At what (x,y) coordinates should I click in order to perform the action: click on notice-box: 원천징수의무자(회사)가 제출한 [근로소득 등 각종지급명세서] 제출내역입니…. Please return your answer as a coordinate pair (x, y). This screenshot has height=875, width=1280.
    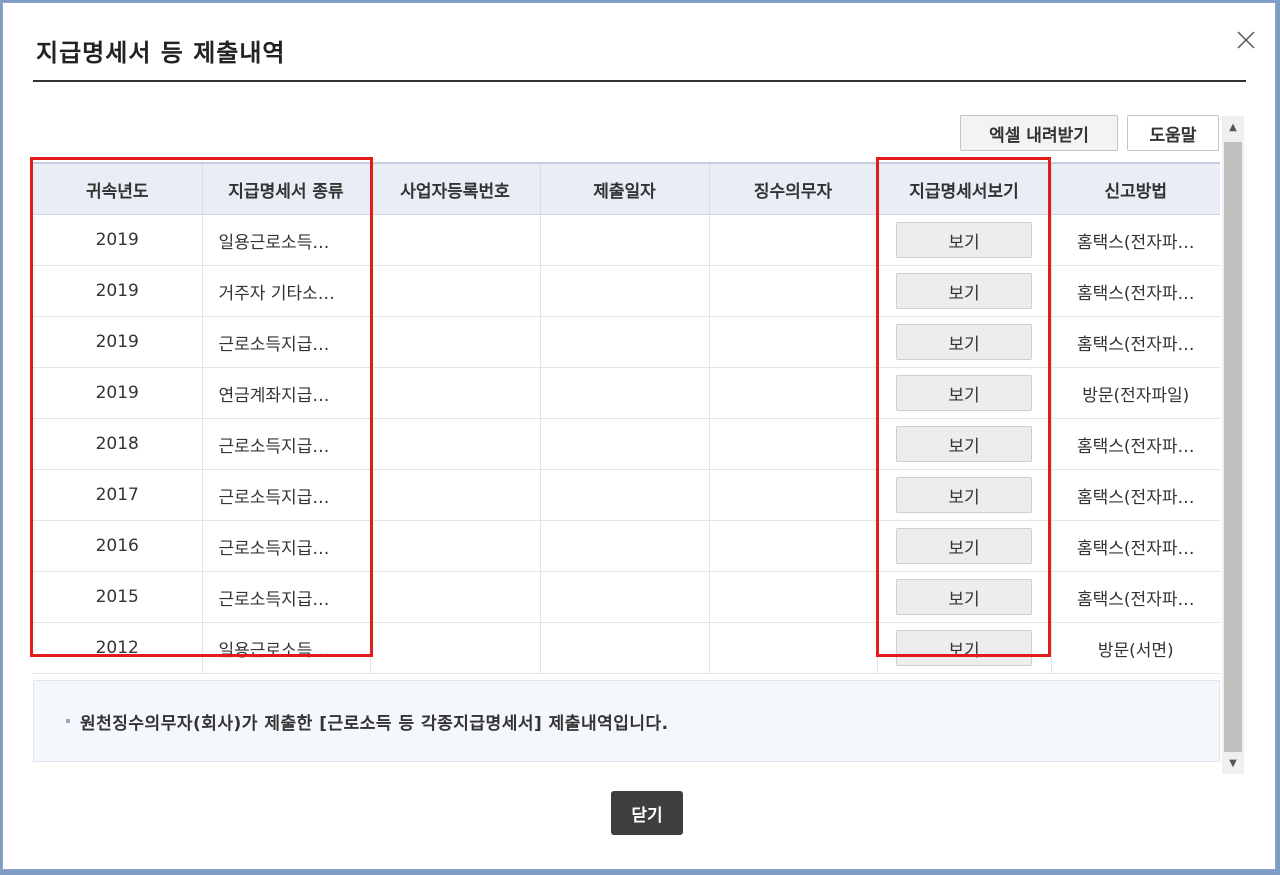
    Looking at the image, I should click on (626, 721).